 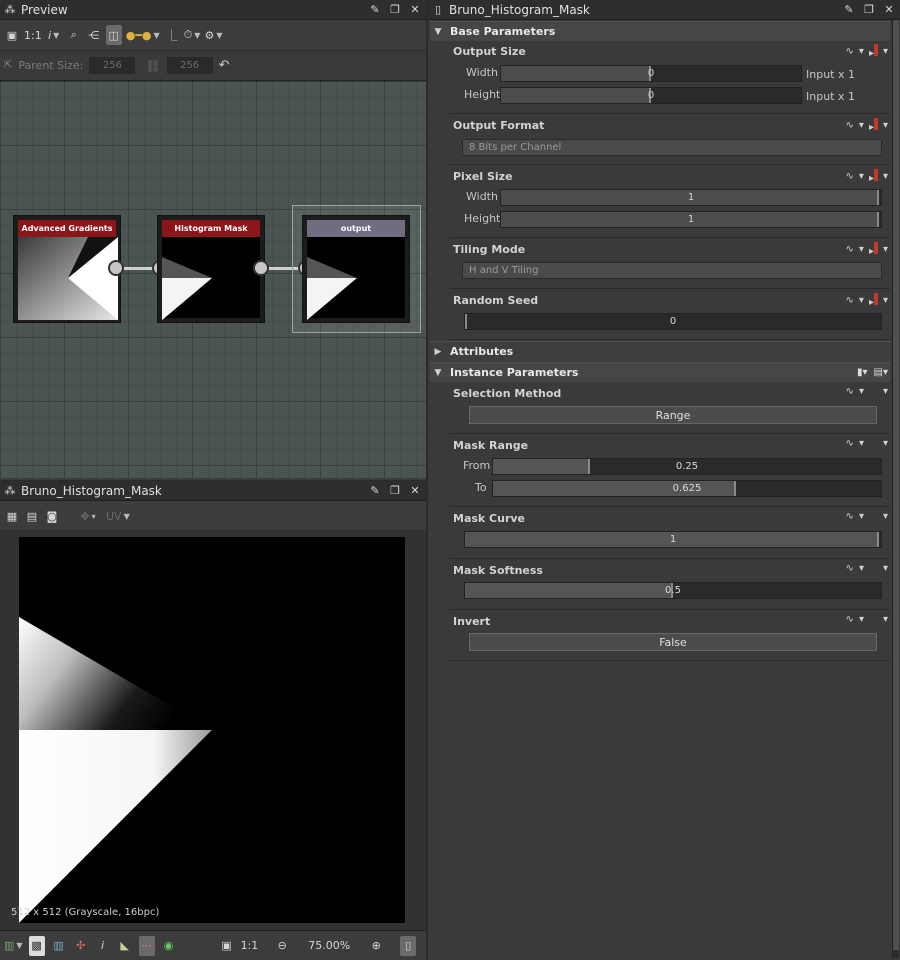 What do you see at coordinates (36, 945) in the screenshot?
I see `checker-bg-icon: ▩` at bounding box center [36, 945].